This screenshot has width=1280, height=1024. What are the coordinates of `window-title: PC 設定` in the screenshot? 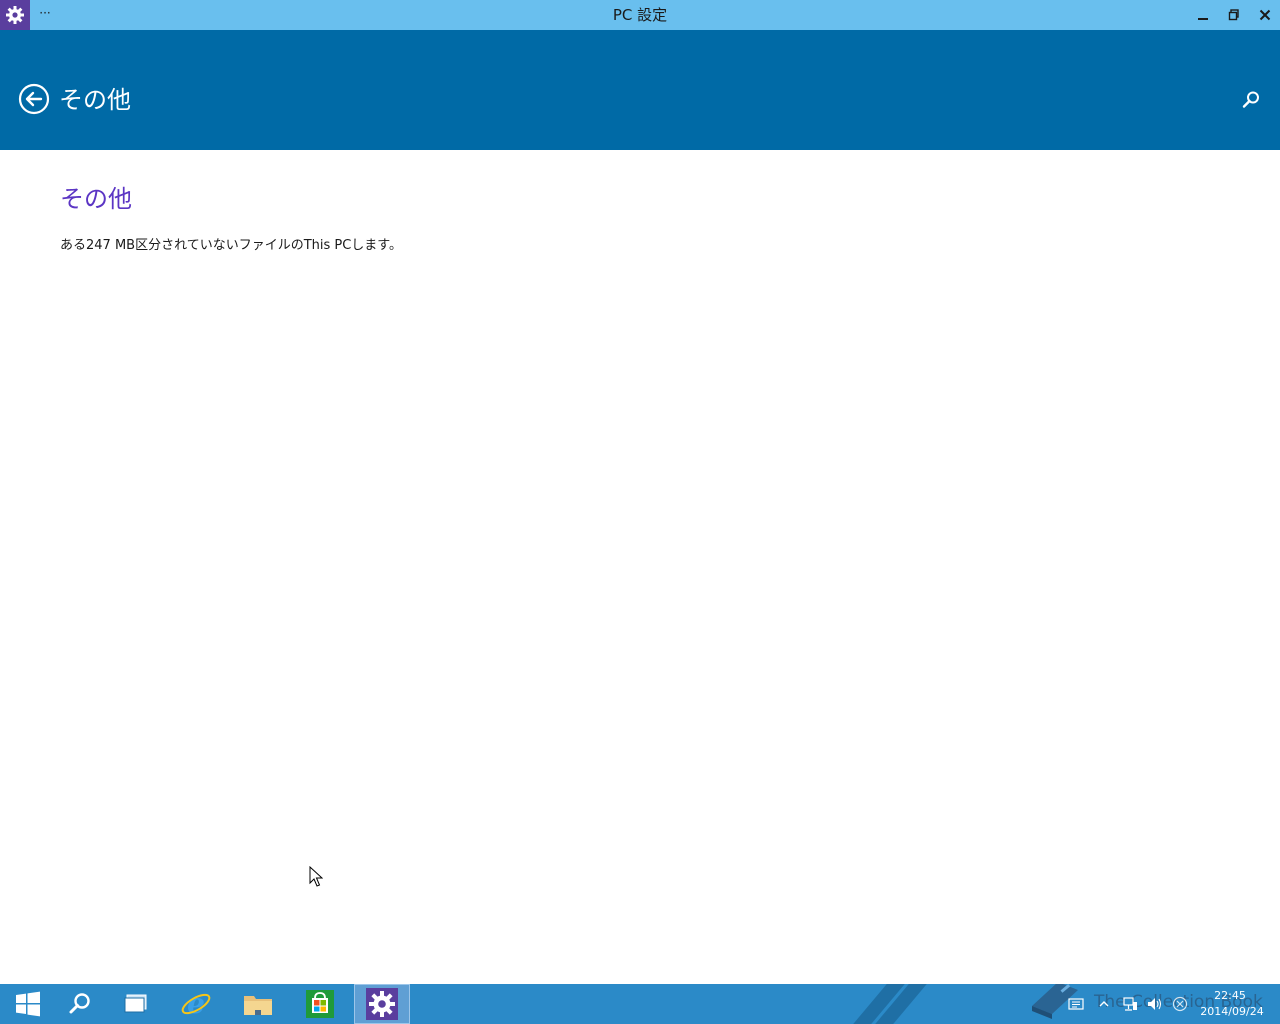 It's located at (640, 15).